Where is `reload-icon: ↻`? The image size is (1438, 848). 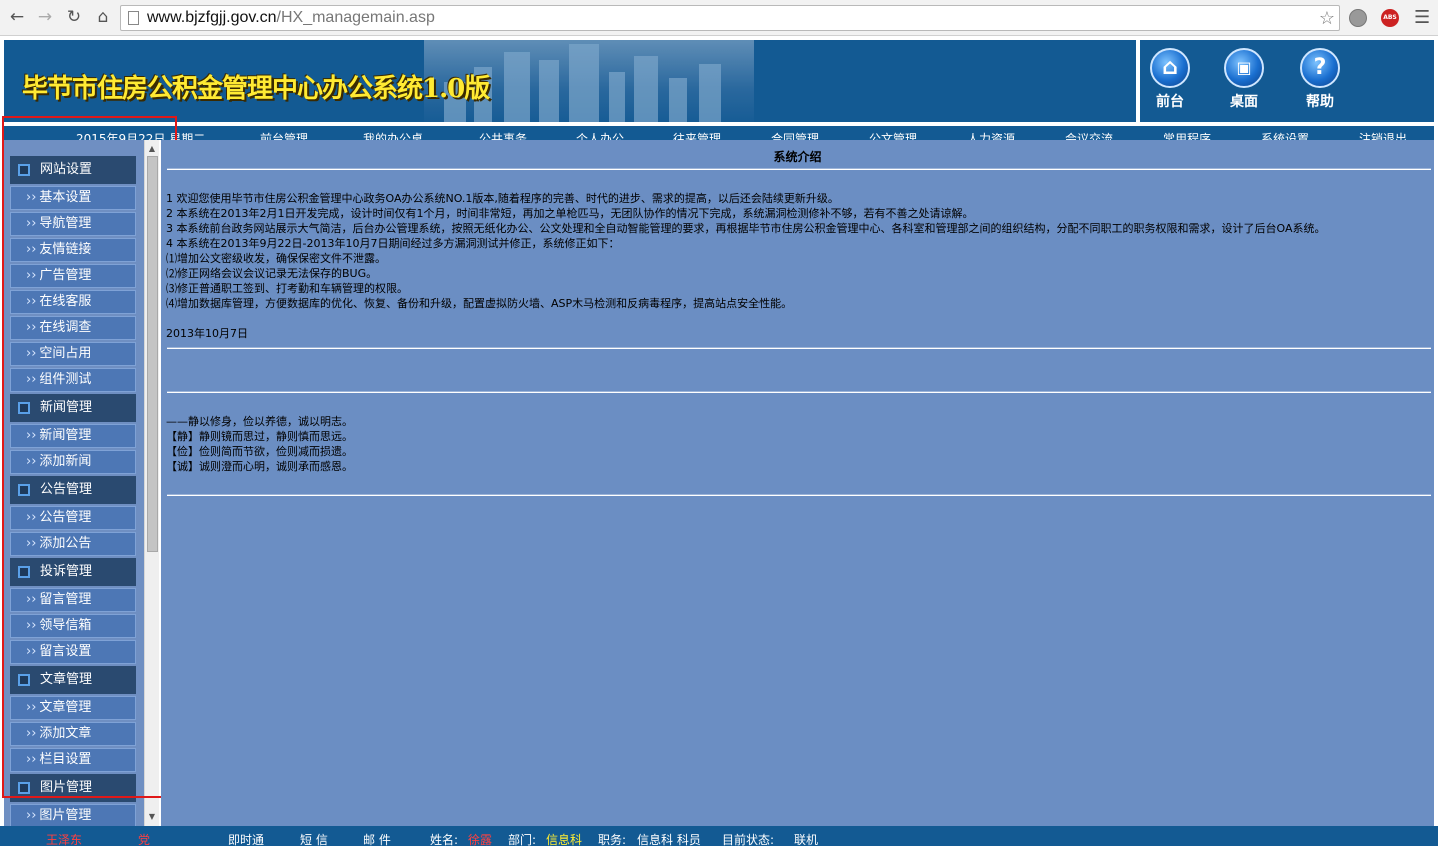 reload-icon: ↻ is located at coordinates (74, 17).